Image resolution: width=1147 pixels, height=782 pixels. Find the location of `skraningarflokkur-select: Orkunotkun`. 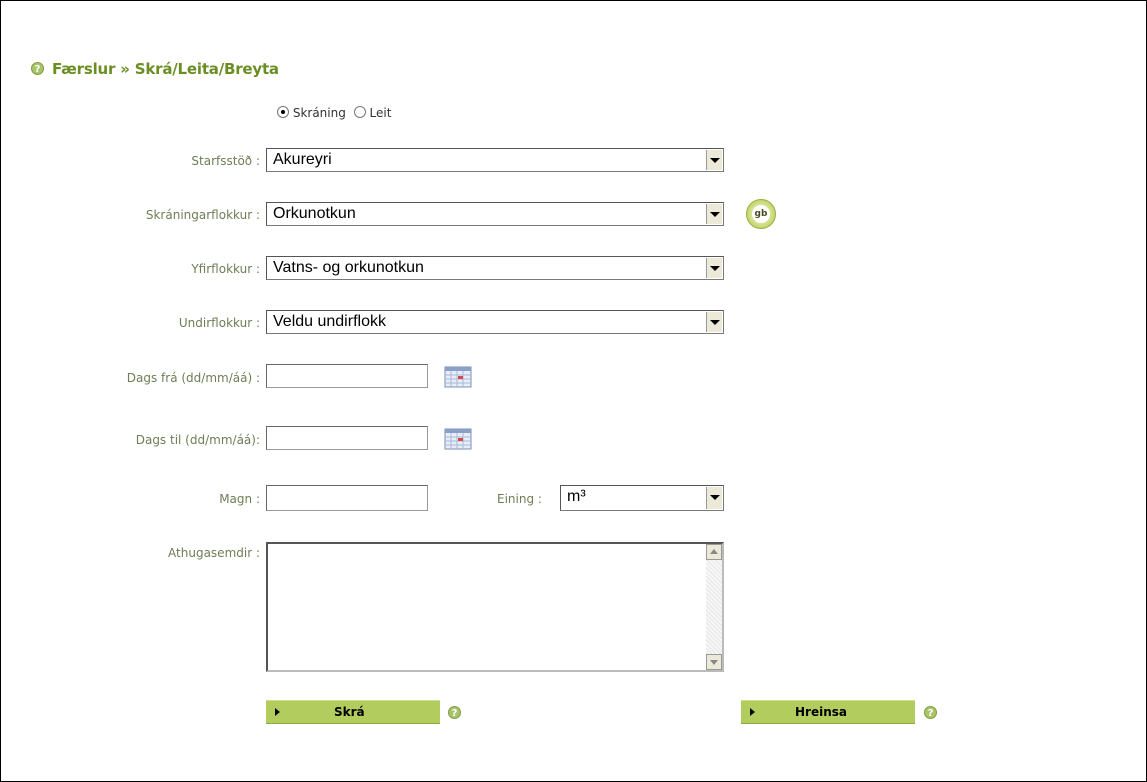

skraningarflokkur-select: Orkunotkun is located at coordinates (495, 214).